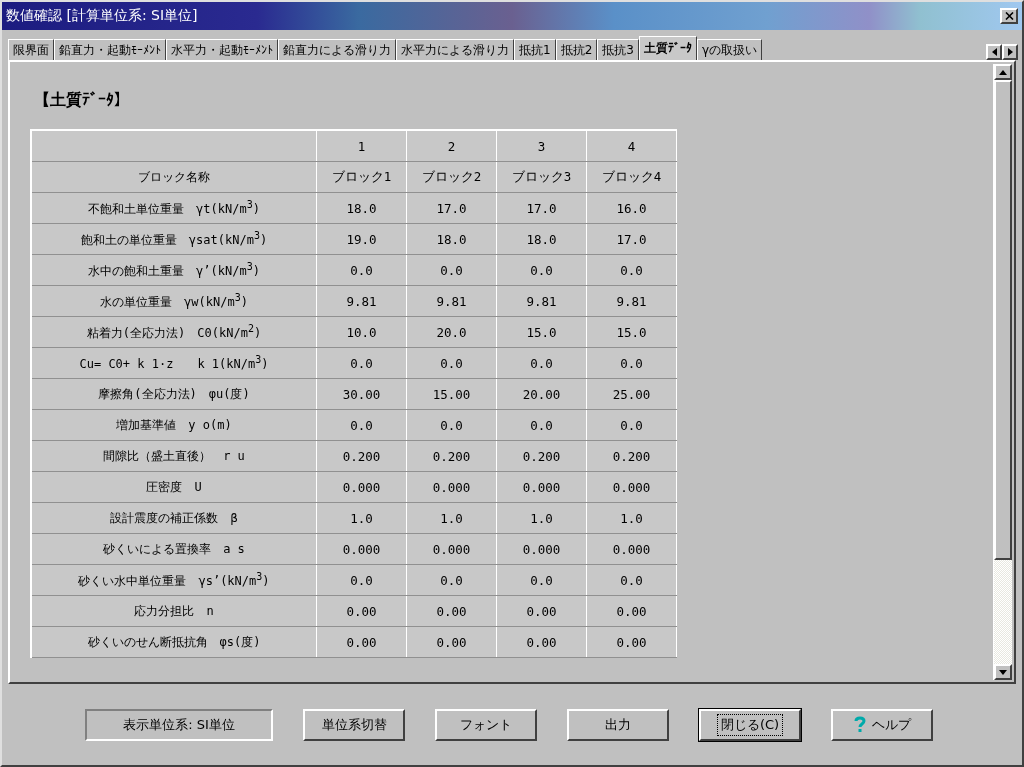 This screenshot has width=1024, height=767. What do you see at coordinates (174, 270) in the screenshot?
I see `row-header: 水中の飽和土重量 γ’(kN/m$^{3}$)` at bounding box center [174, 270].